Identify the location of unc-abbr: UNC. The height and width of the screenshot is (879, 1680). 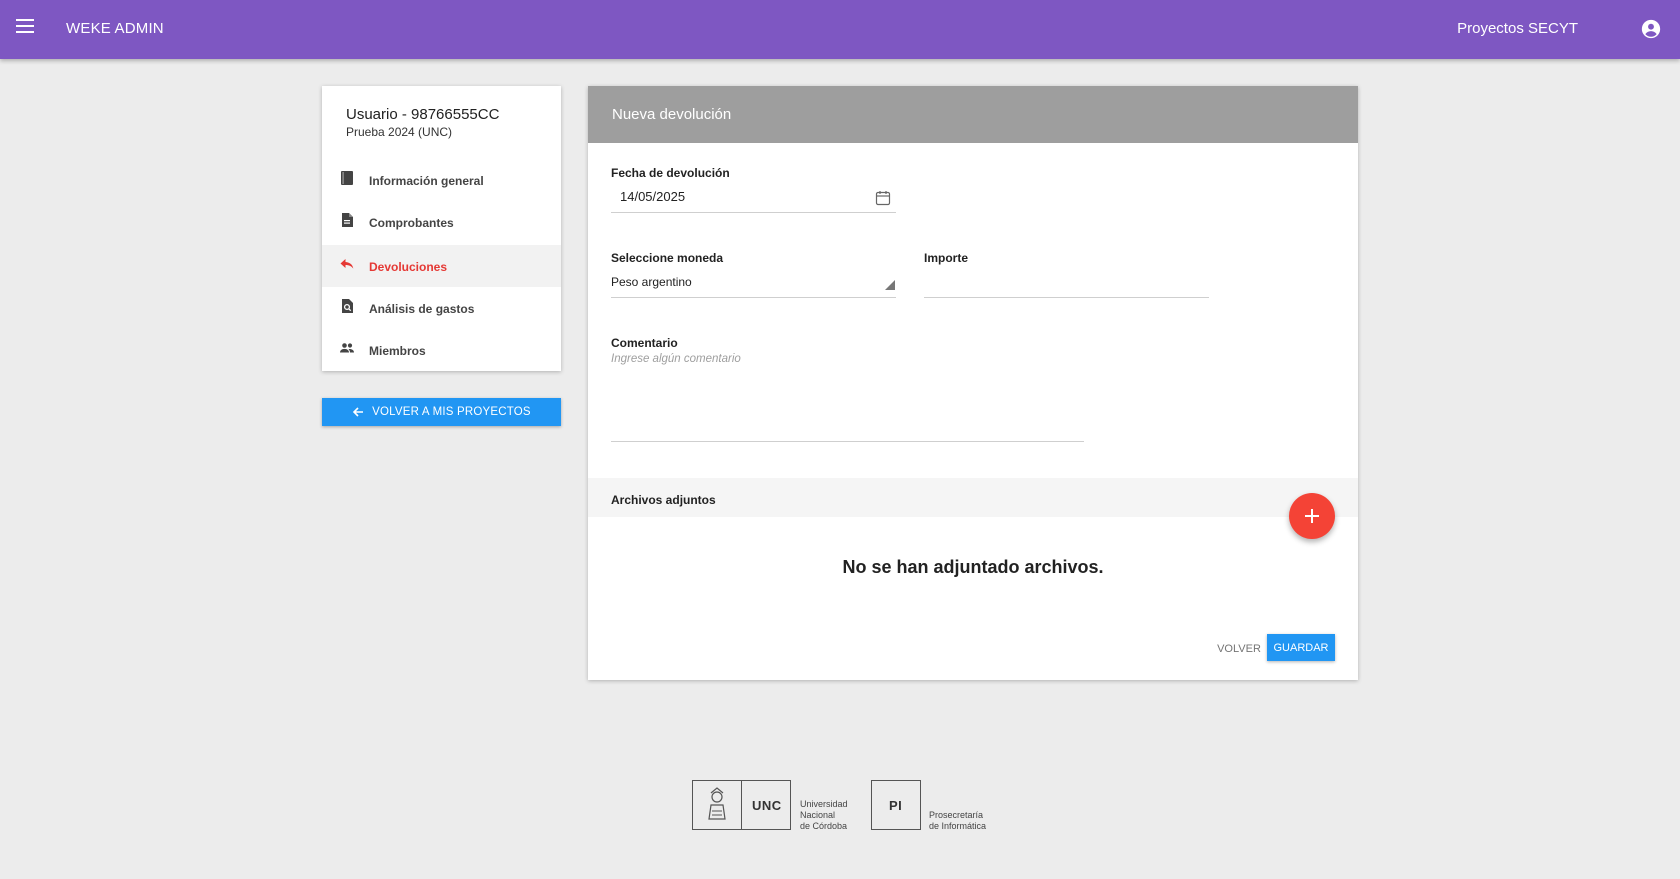
(767, 805).